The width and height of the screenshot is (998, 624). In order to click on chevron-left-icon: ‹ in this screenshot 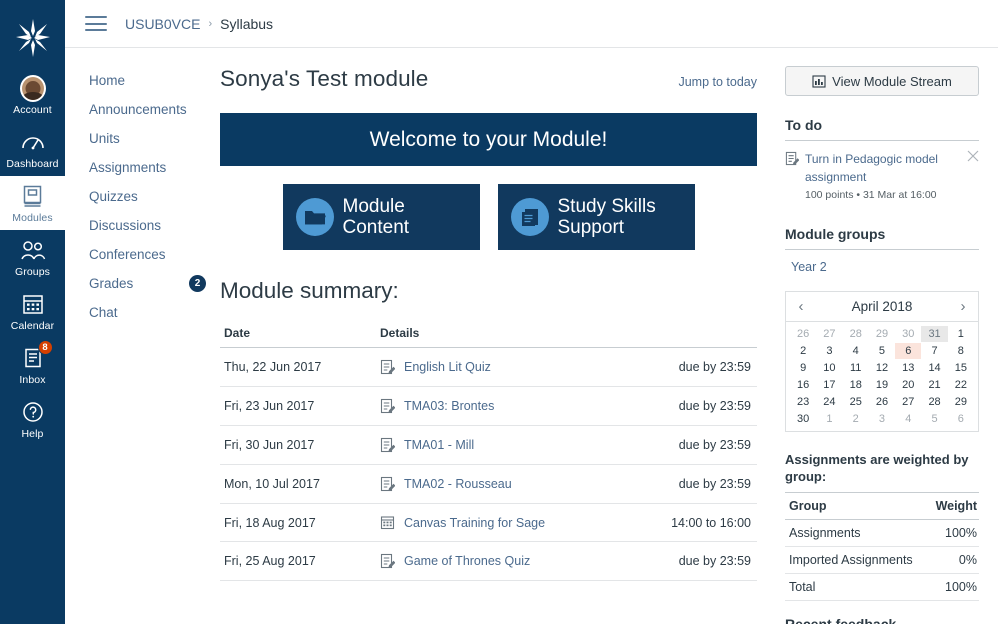, I will do `click(801, 306)`.